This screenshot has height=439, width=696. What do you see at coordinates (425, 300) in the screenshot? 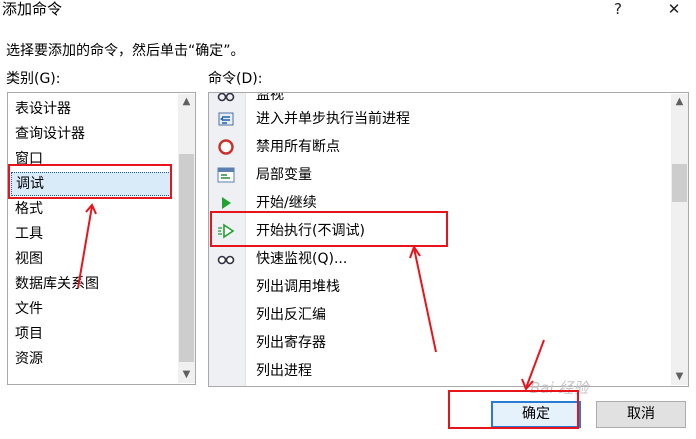
I see `arrow-to-start-without-debugging` at bounding box center [425, 300].